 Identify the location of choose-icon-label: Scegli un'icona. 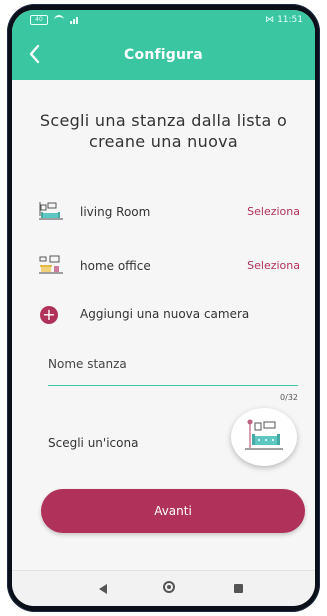
(93, 443).